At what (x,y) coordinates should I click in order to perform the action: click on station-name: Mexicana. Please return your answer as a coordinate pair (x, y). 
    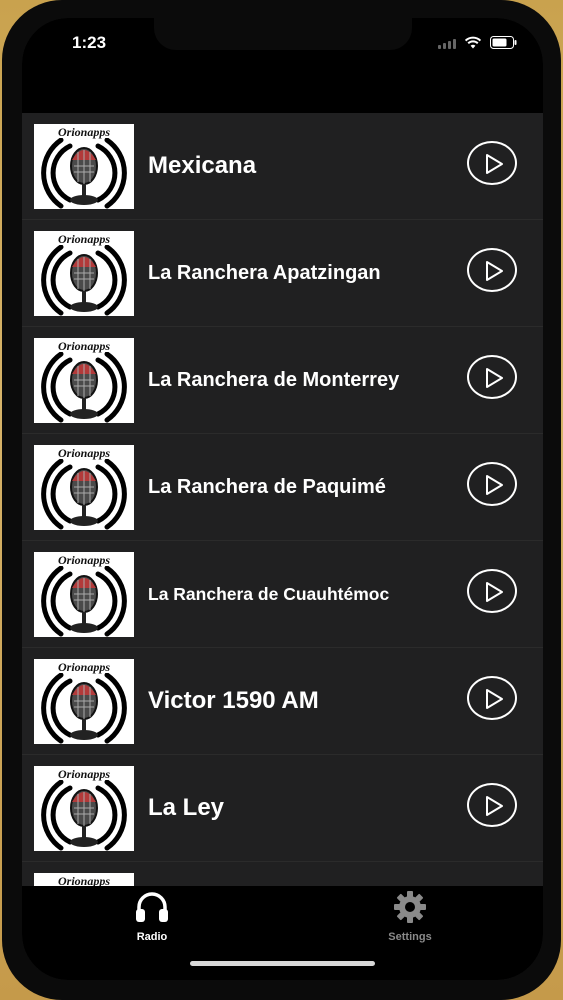
    Looking at the image, I should click on (202, 165).